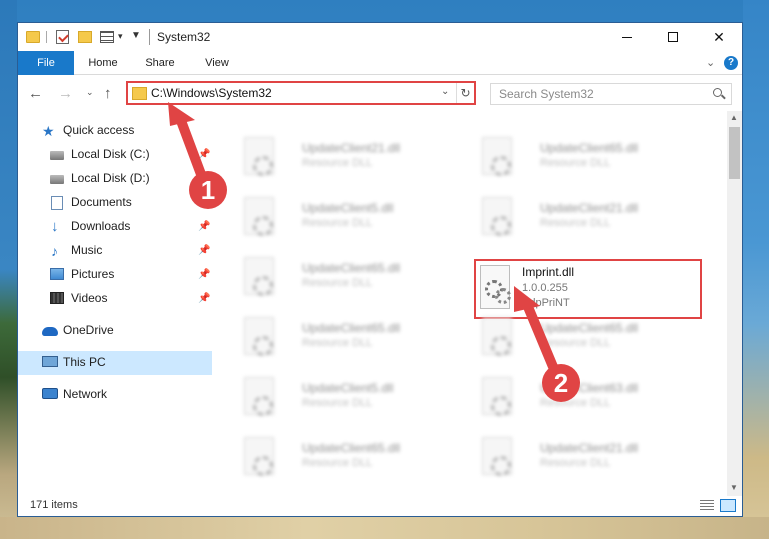  Describe the element at coordinates (734, 117) in the screenshot. I see `scroll-up-icon: ▲` at that location.